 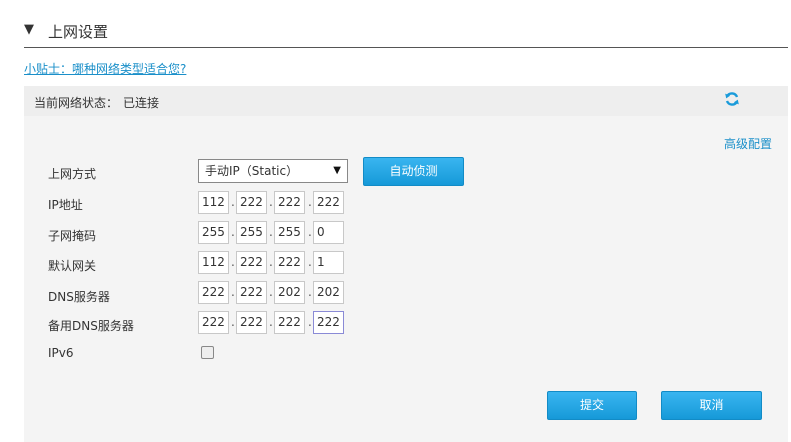 I want to click on network-type-tip-link: 小贴士：哪种网络类型适合您?, so click(x=105, y=68).